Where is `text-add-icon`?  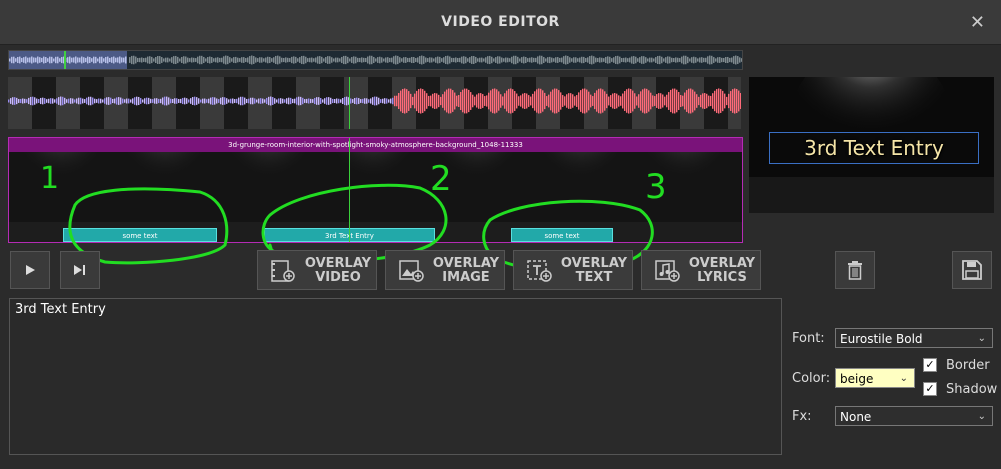 text-add-icon is located at coordinates (539, 271).